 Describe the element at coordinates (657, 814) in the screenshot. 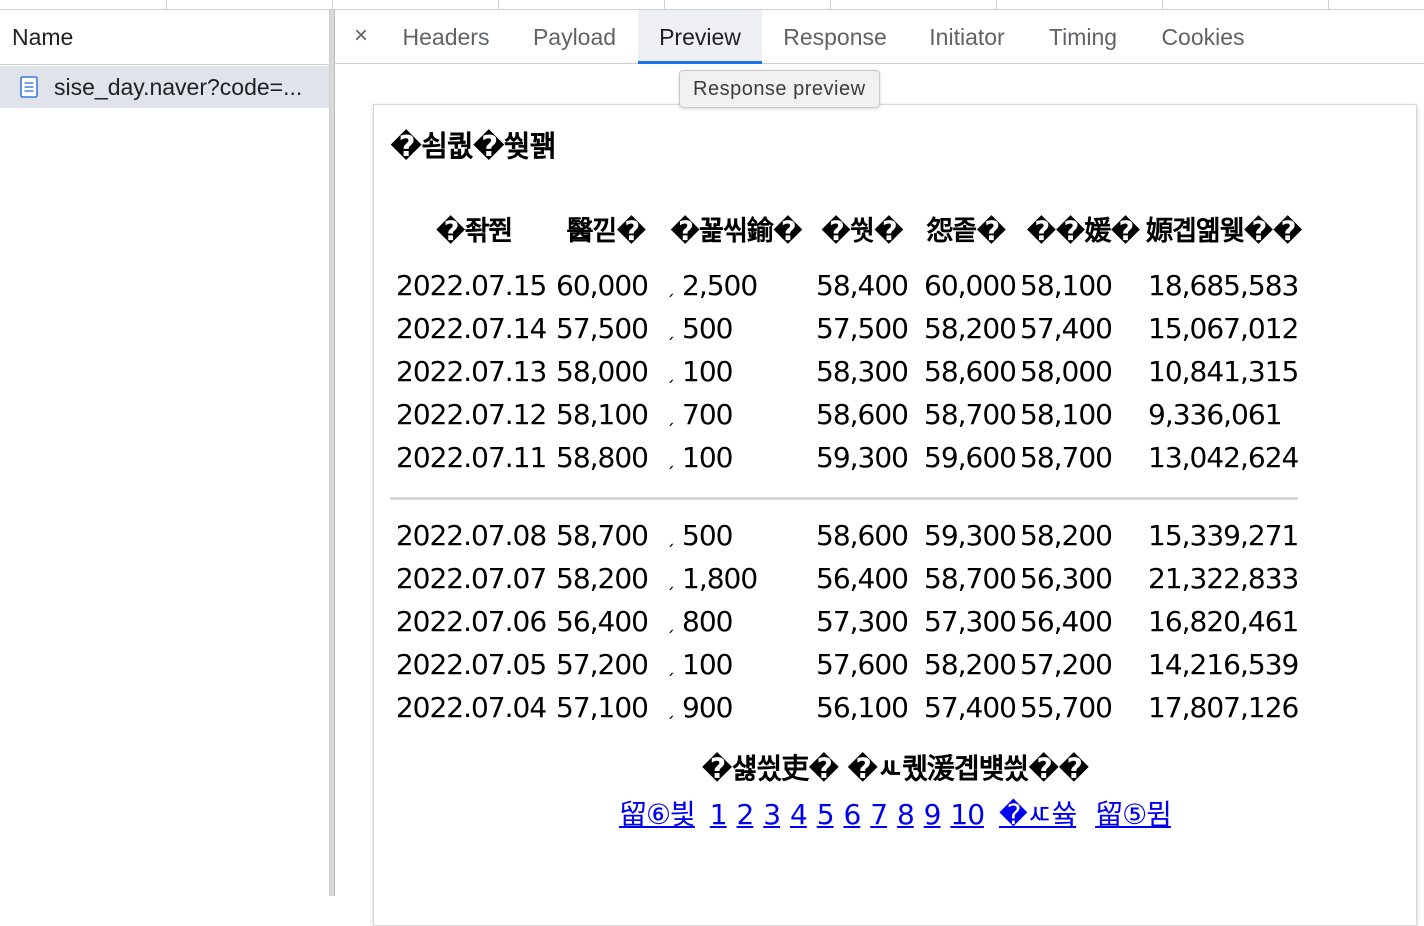

I see `pager-first-link: 留⑥븿` at that location.